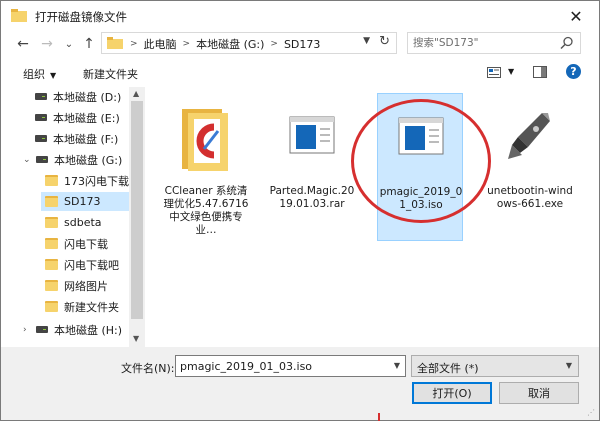 The width and height of the screenshot is (600, 421). What do you see at coordinates (312, 197) in the screenshot?
I see `file-name: Parted.Magic.2019.01.03.rar` at bounding box center [312, 197].